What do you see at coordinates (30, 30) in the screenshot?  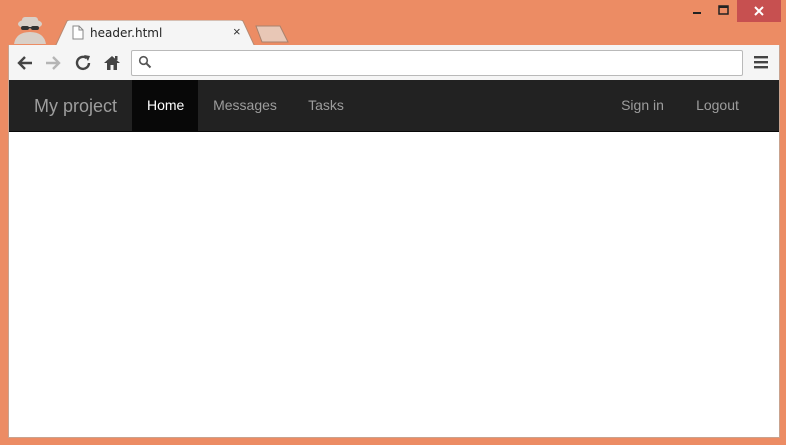 I see `incognito-icon` at bounding box center [30, 30].